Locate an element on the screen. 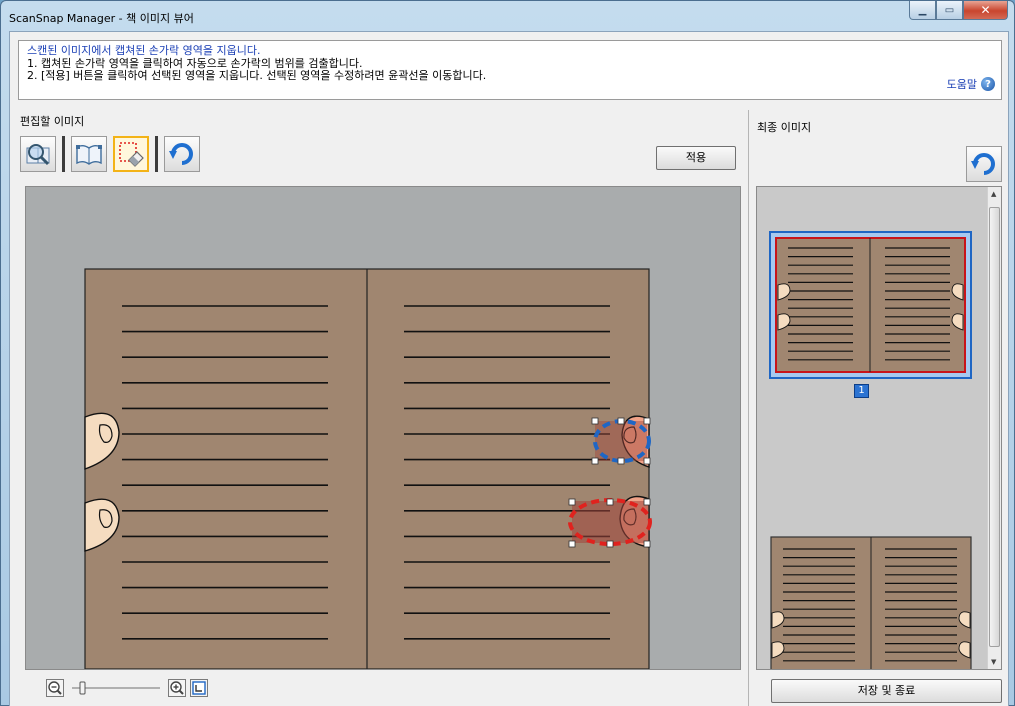 The width and height of the screenshot is (1015, 706). panel-divider is located at coordinates (748, 408).